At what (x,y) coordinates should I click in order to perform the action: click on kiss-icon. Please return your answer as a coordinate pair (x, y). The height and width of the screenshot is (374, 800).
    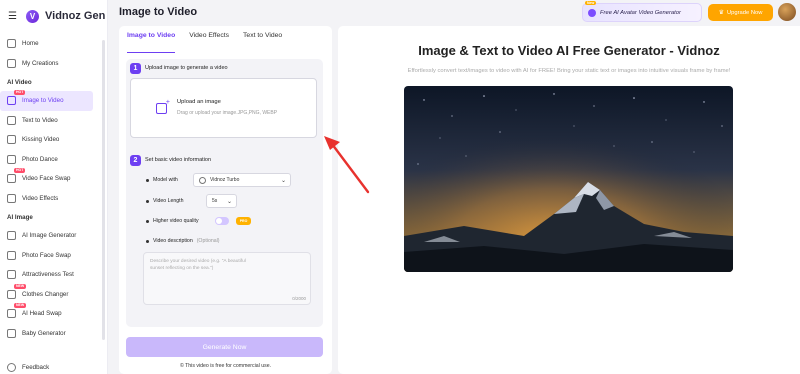
    Looking at the image, I should click on (11, 140).